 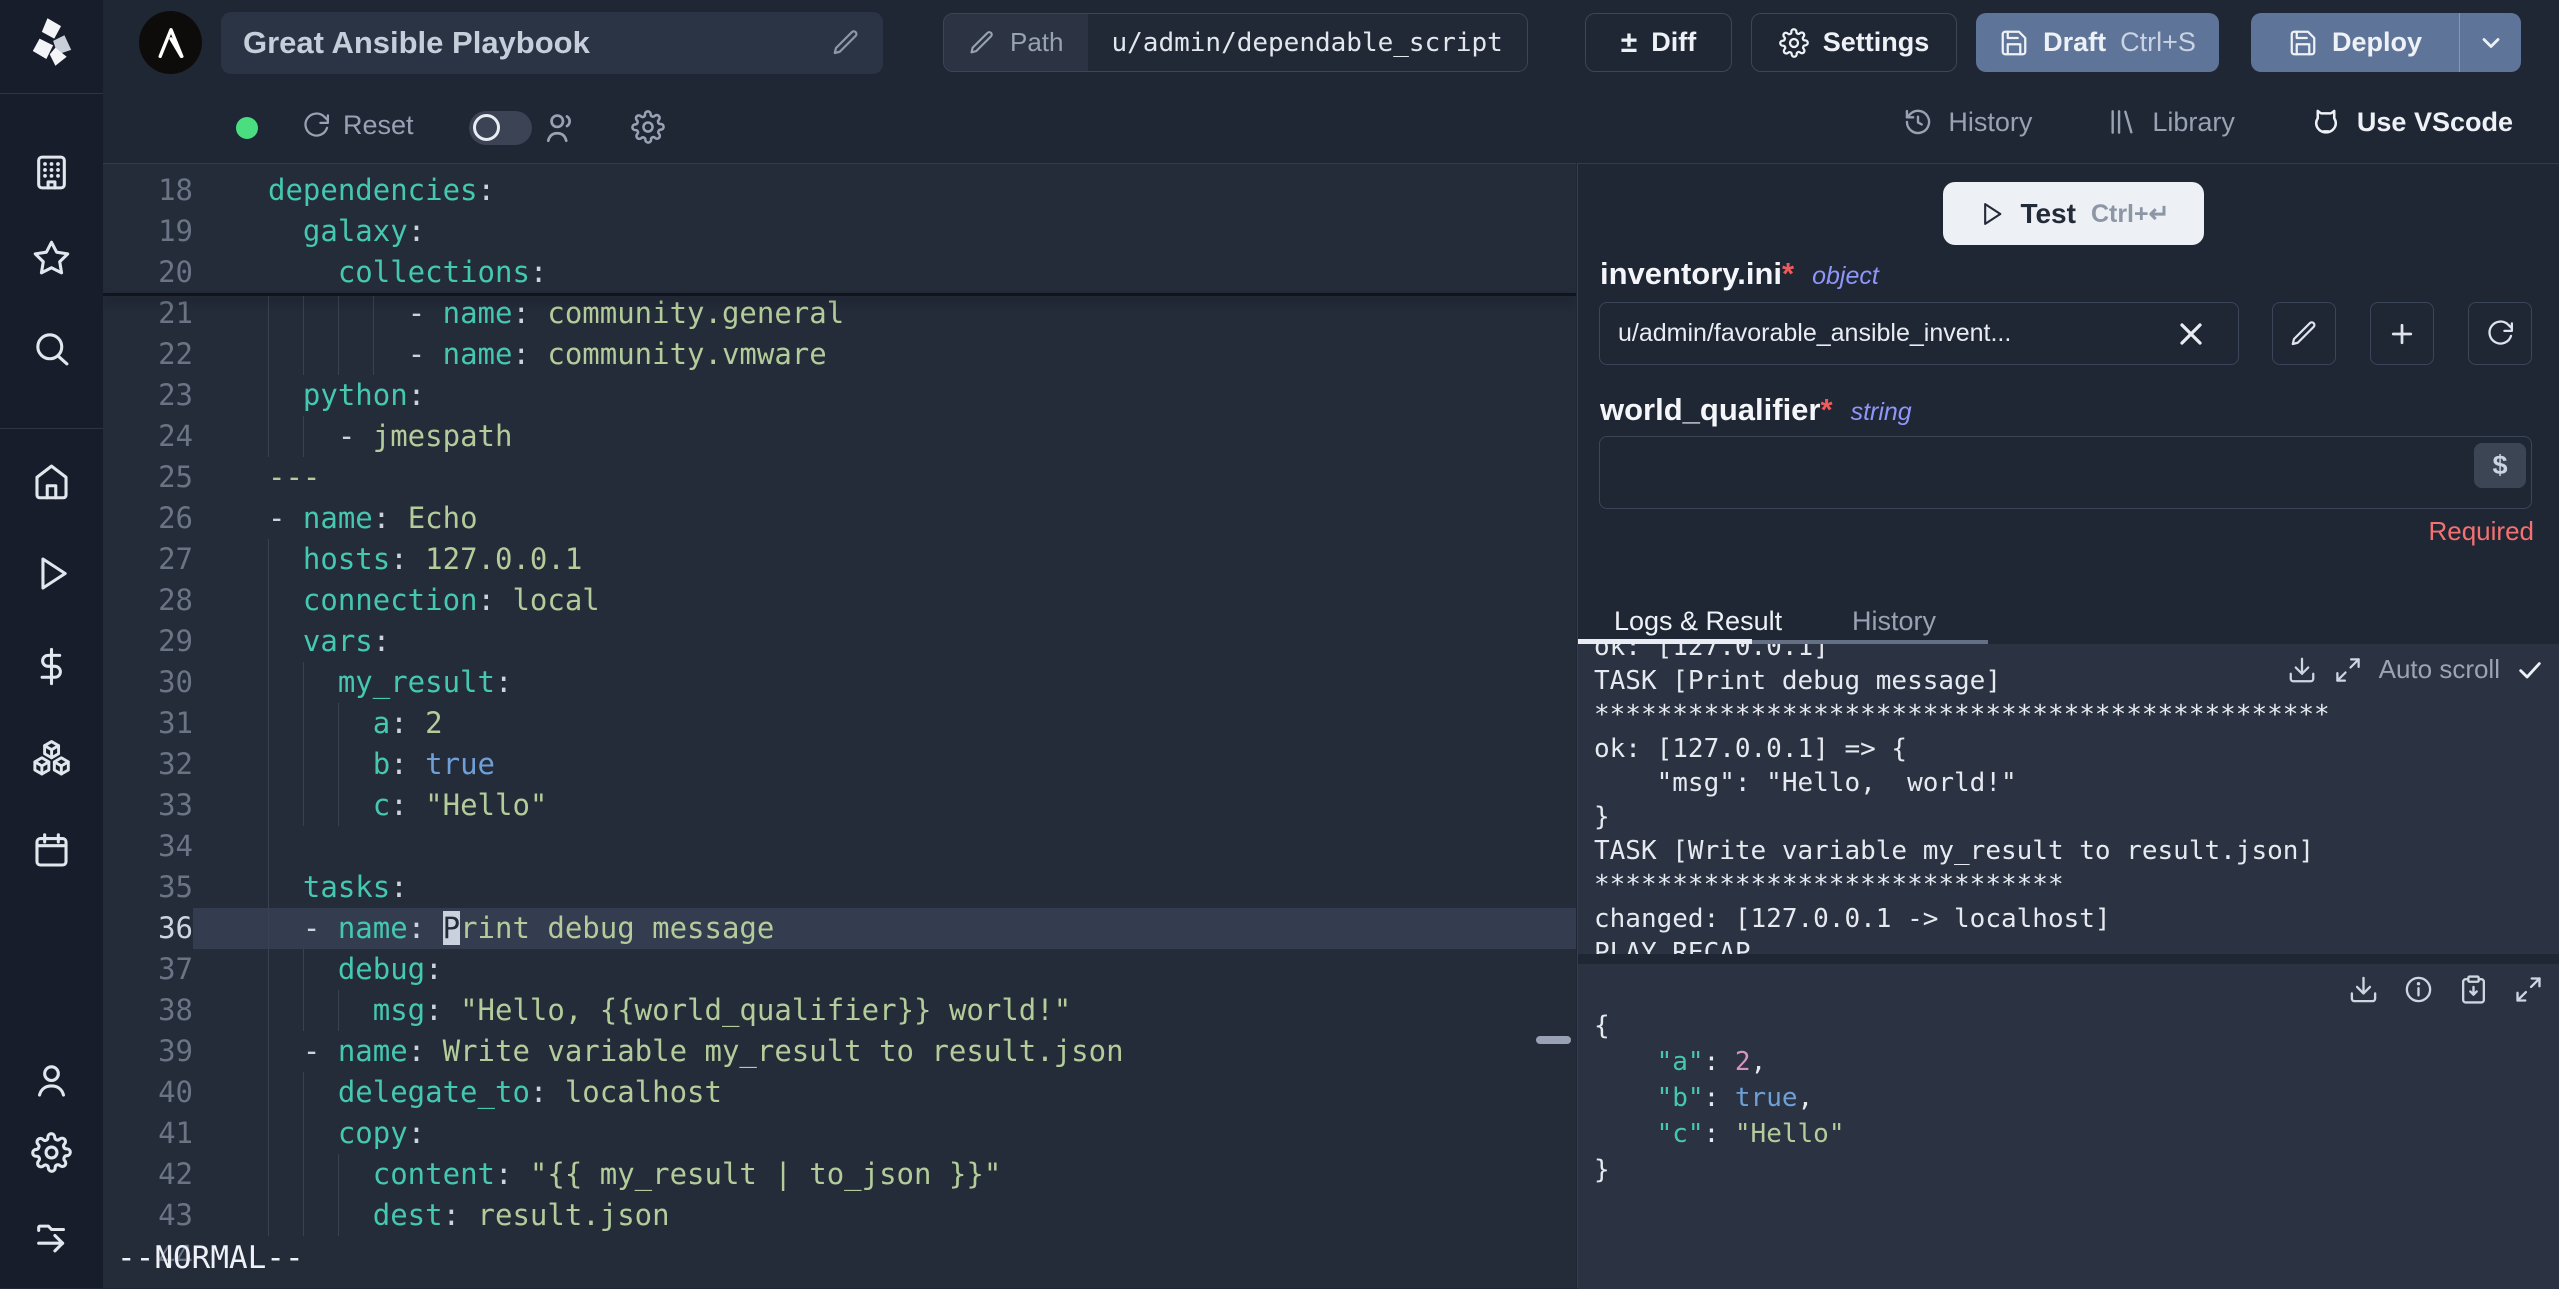 I want to click on deploy-button: Deploy, so click(x=2355, y=42).